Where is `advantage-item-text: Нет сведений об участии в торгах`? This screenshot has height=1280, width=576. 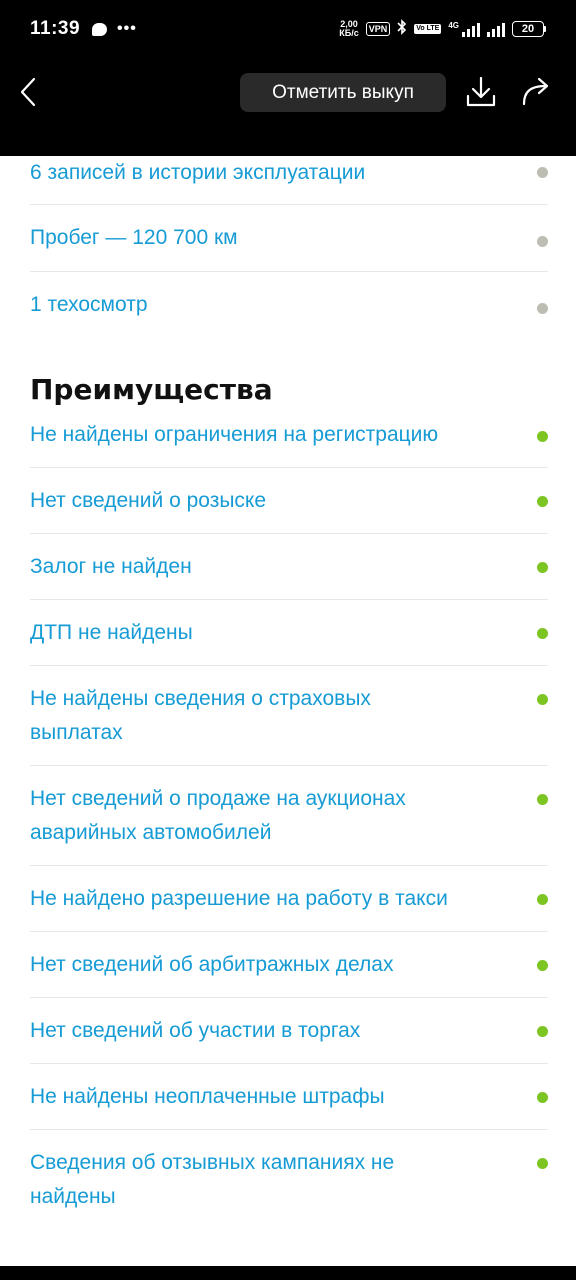
advantage-item-text: Нет сведений об участии в торгах is located at coordinates (195, 1030).